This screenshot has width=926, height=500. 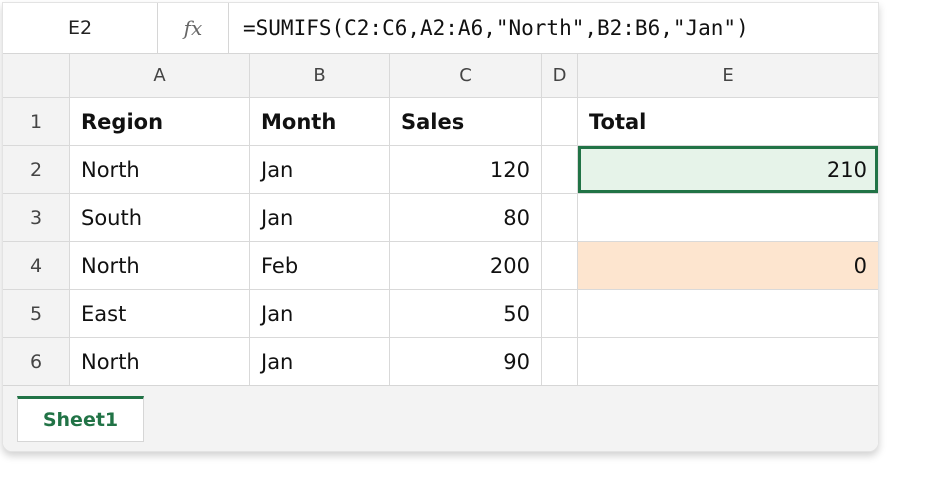 I want to click on cell-b2: Jan, so click(x=320, y=169).